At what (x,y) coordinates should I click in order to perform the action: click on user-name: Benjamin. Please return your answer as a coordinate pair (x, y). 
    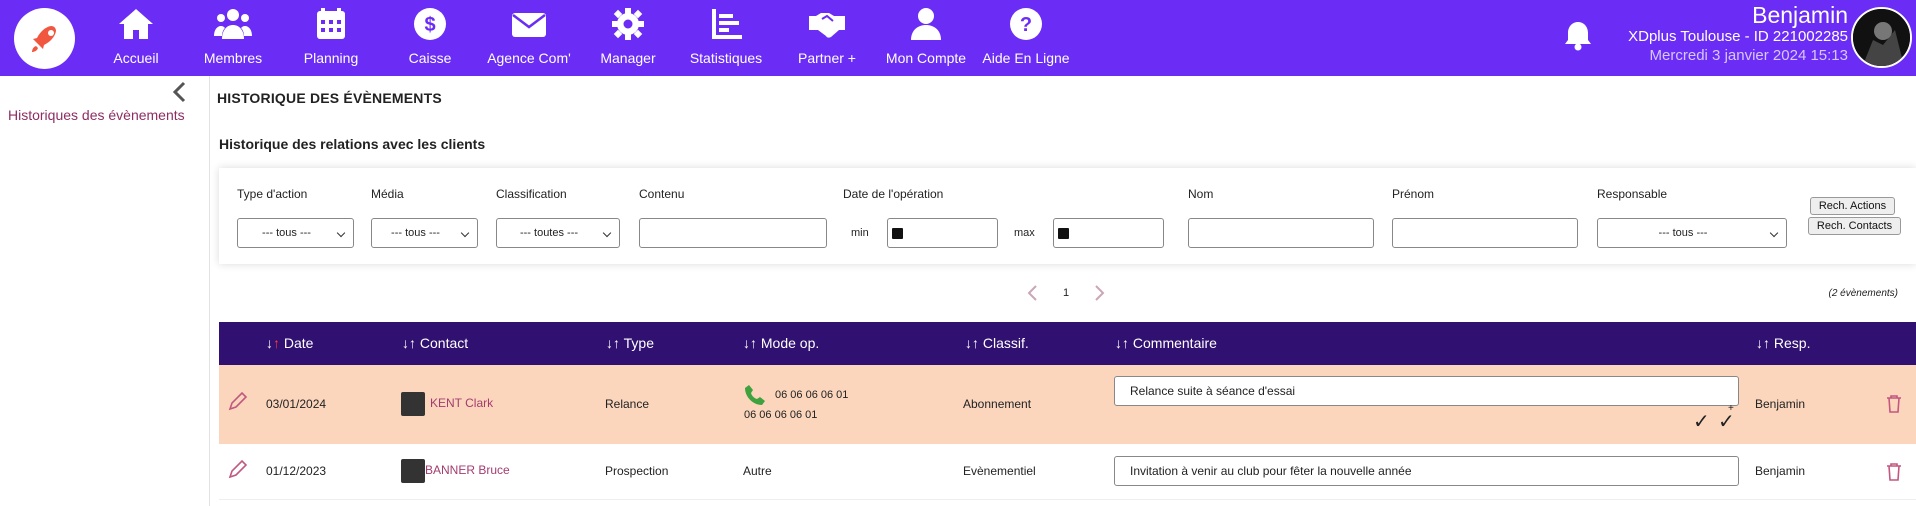
    Looking at the image, I should click on (1800, 15).